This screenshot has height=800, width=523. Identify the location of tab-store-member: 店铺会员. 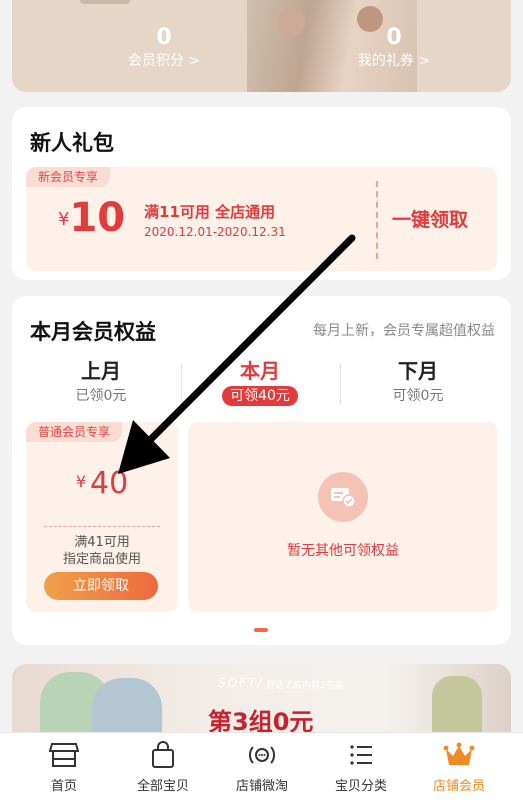
(459, 767).